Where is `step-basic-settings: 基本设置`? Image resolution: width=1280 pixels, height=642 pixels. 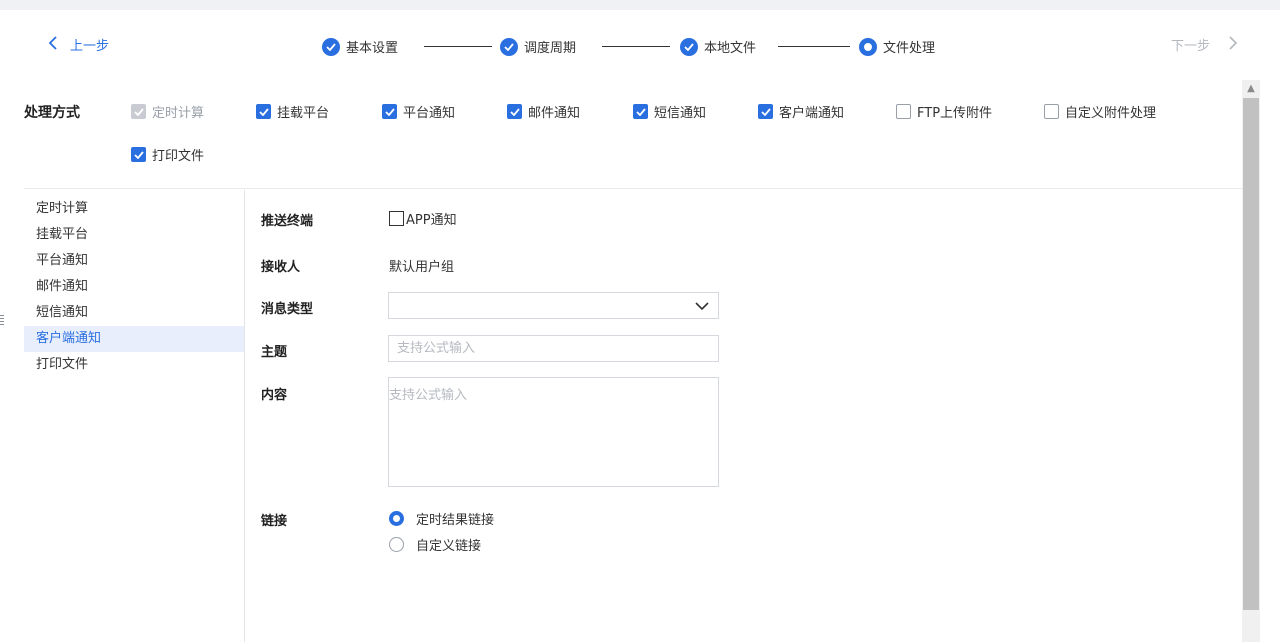
step-basic-settings: 基本设置 is located at coordinates (360, 46).